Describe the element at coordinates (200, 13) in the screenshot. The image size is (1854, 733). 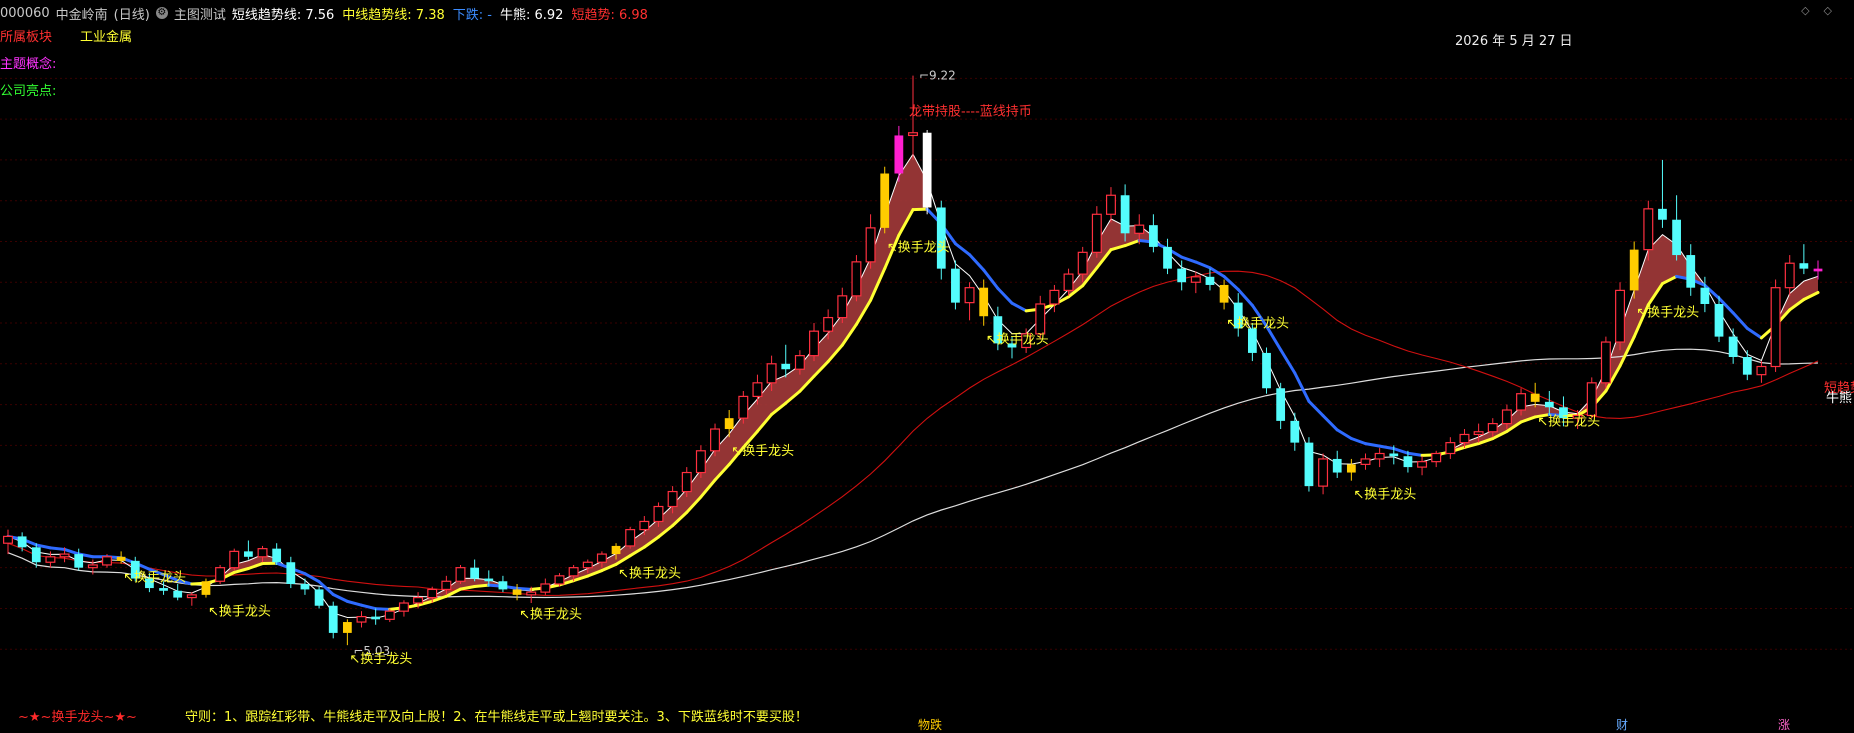
I see `indicator-name: 主图测试` at that location.